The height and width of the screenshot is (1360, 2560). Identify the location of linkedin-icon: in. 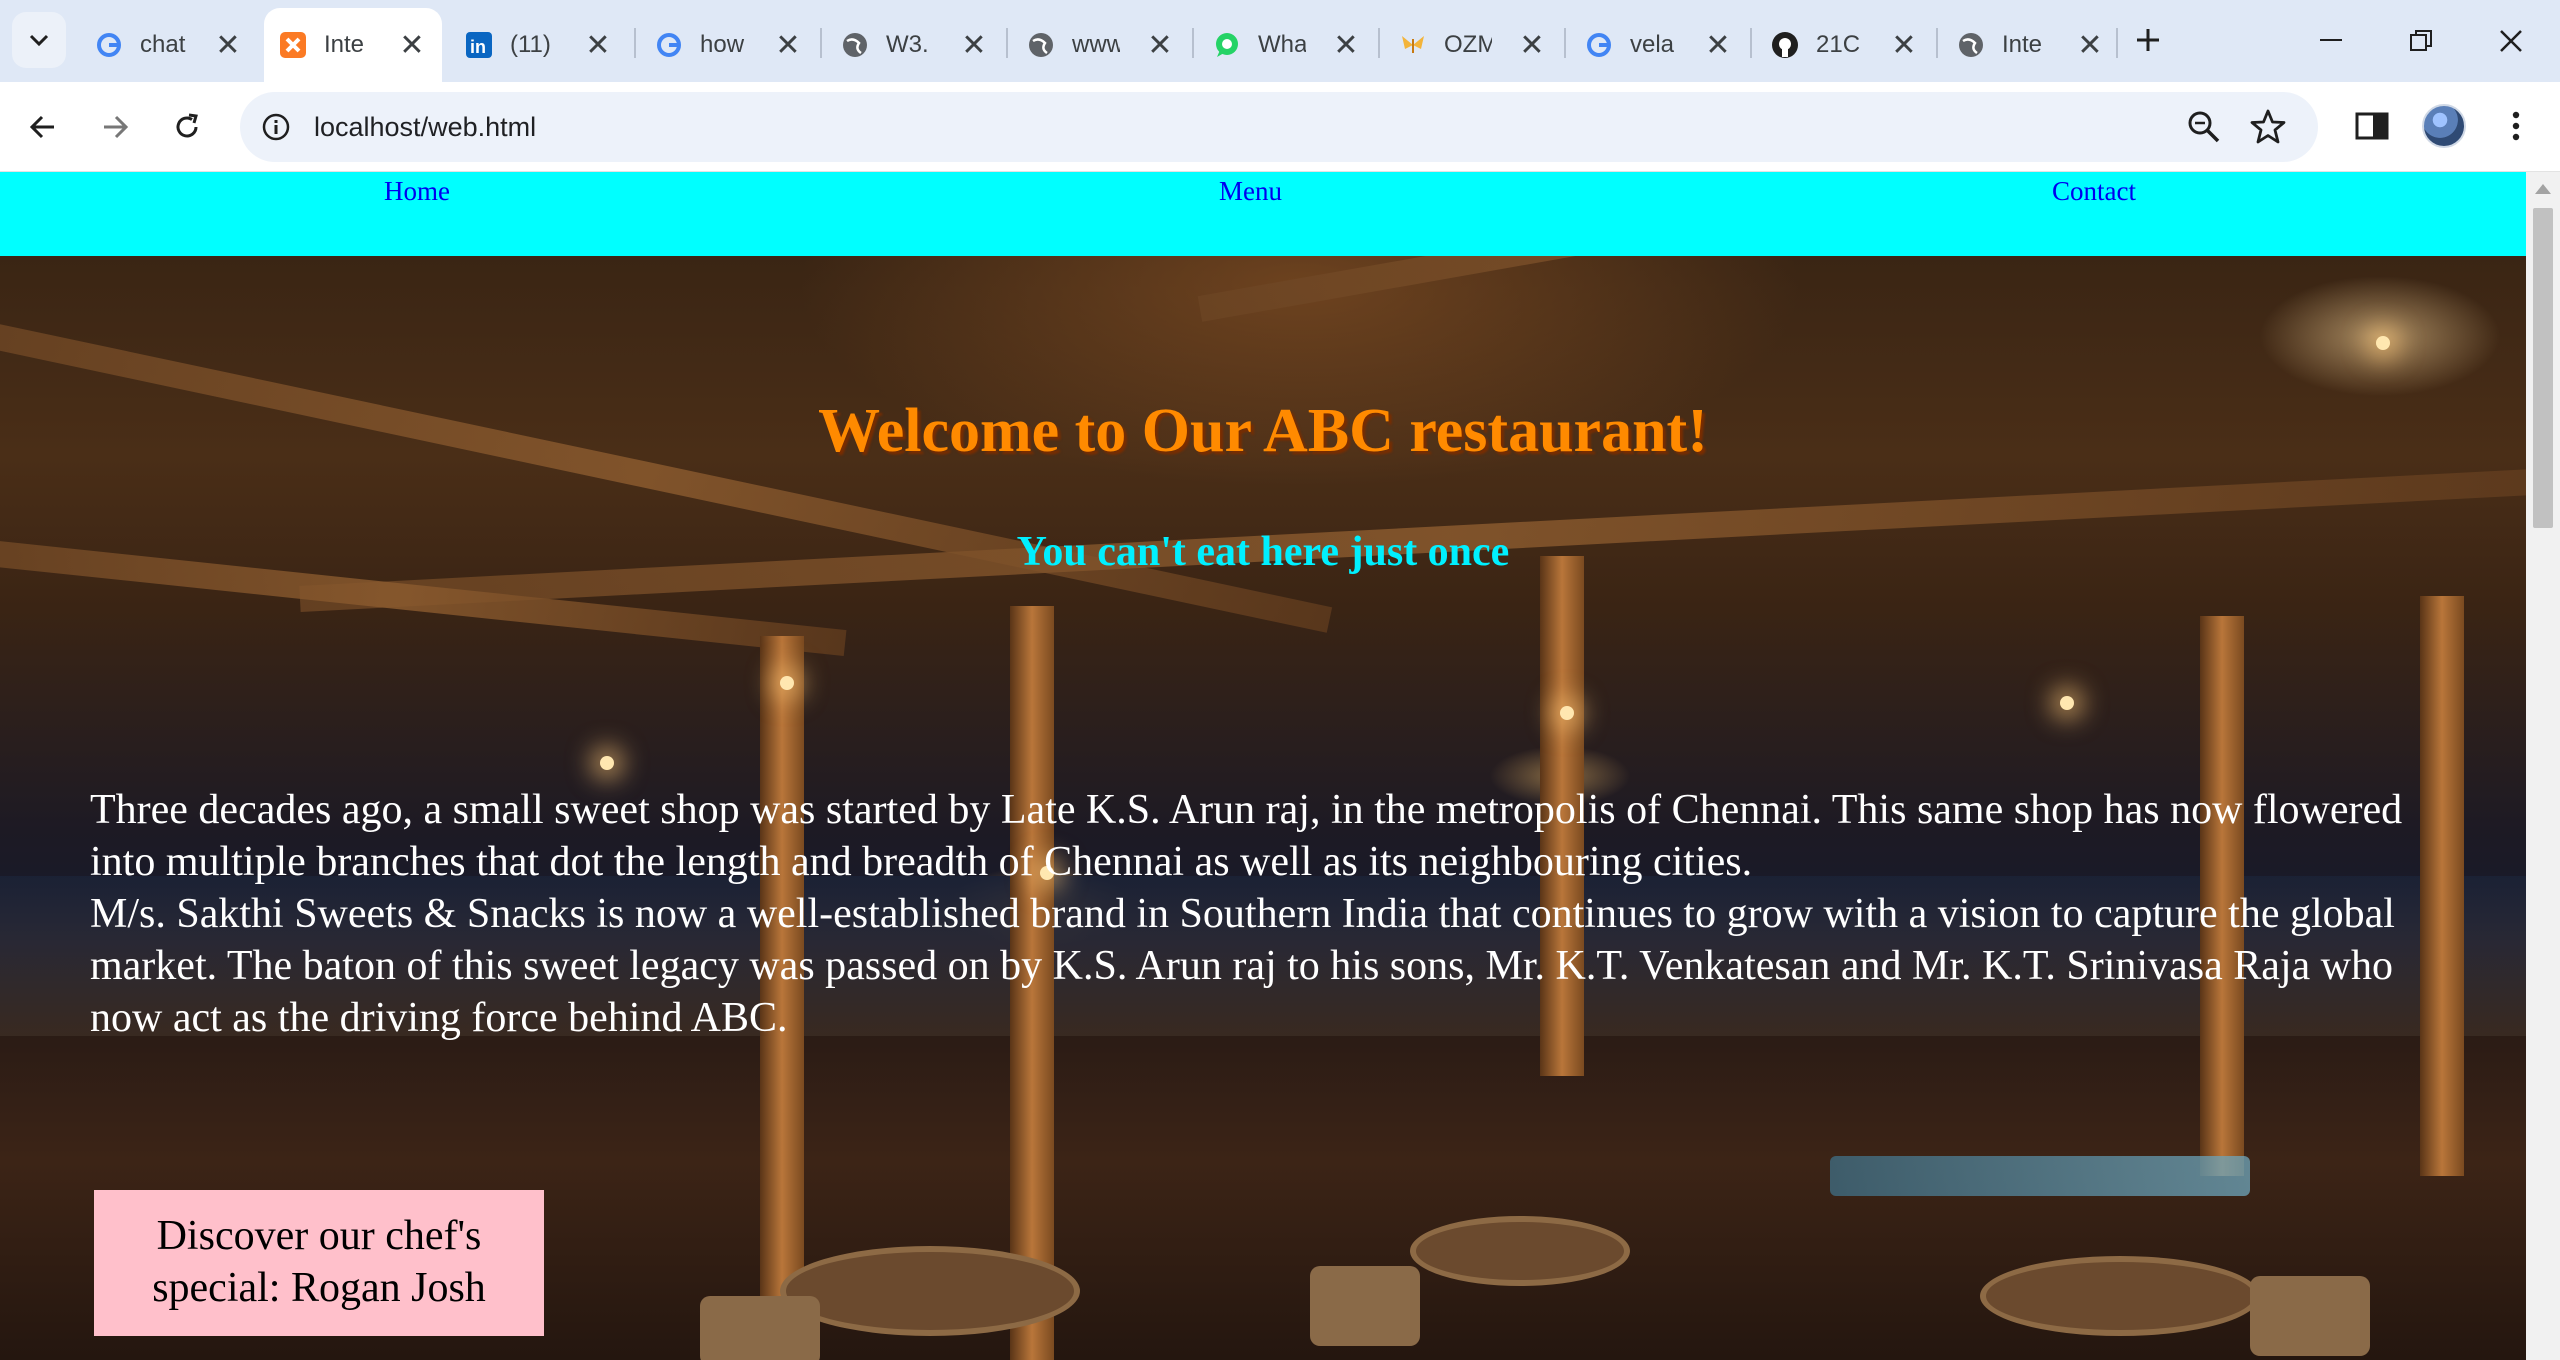
(479, 45).